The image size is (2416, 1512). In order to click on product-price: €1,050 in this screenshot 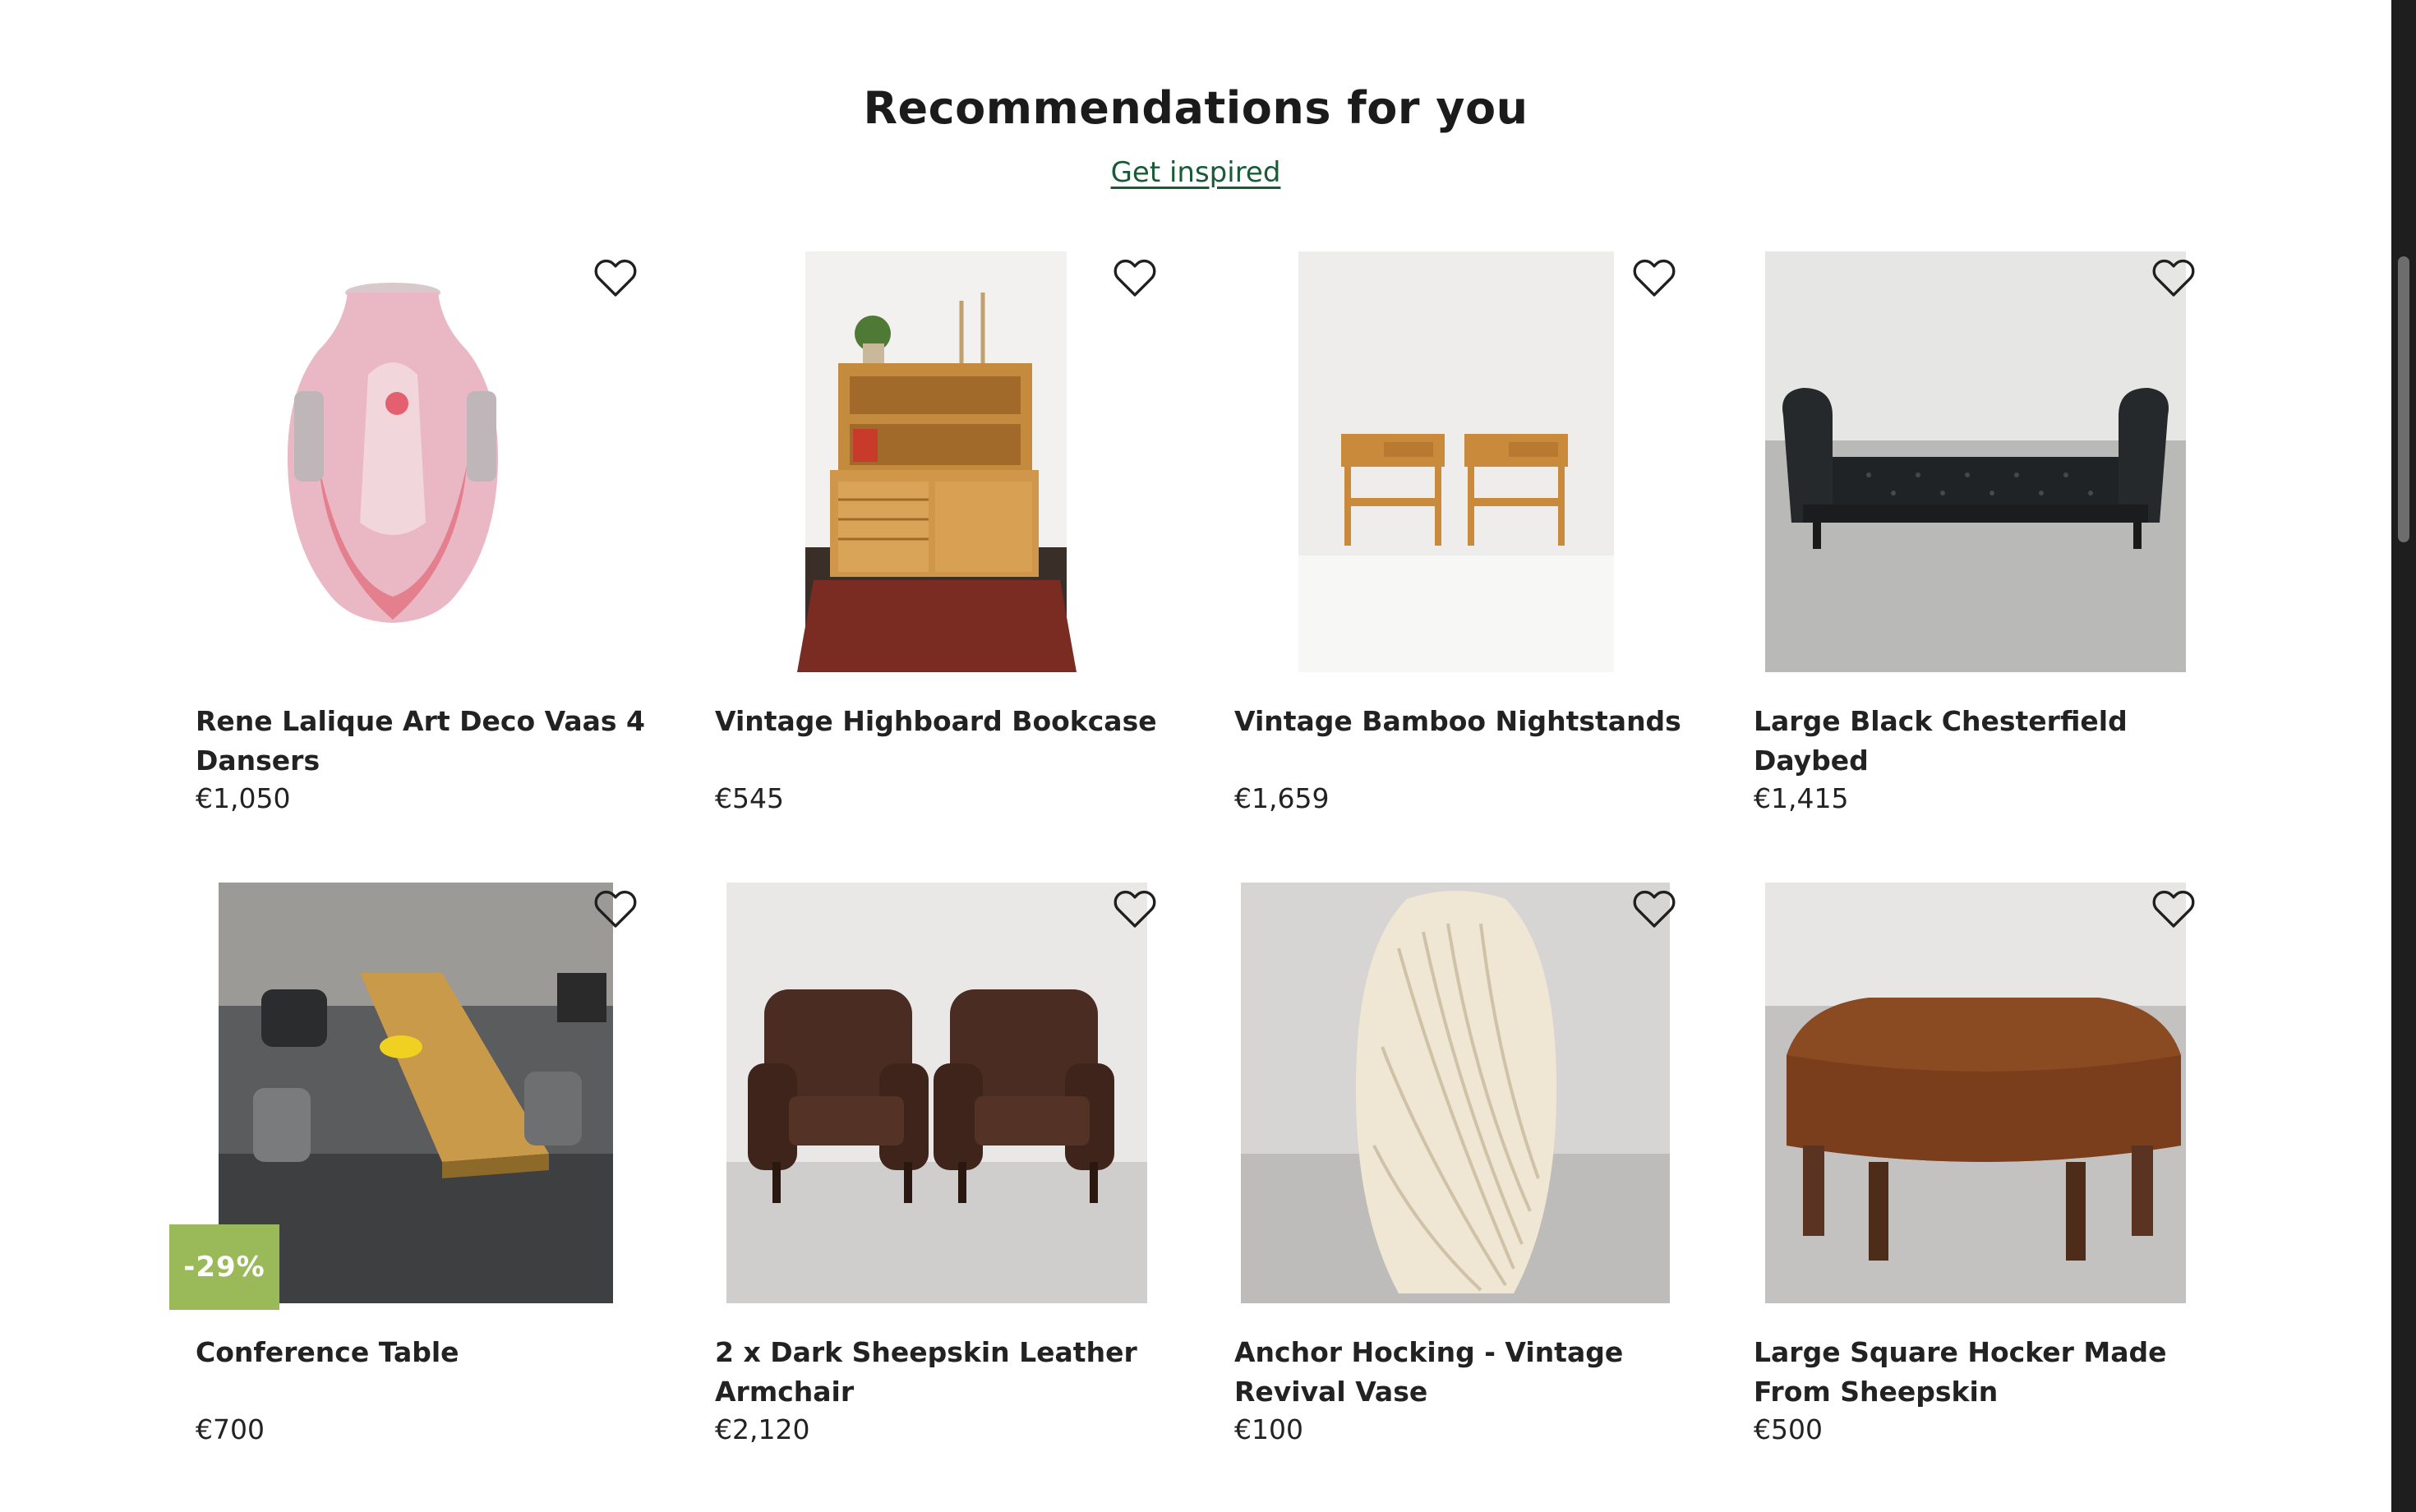, I will do `click(243, 798)`.